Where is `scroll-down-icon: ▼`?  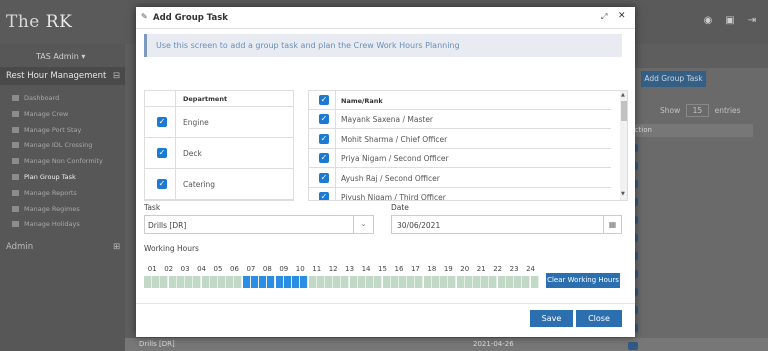 scroll-down-icon: ▼ is located at coordinates (623, 194).